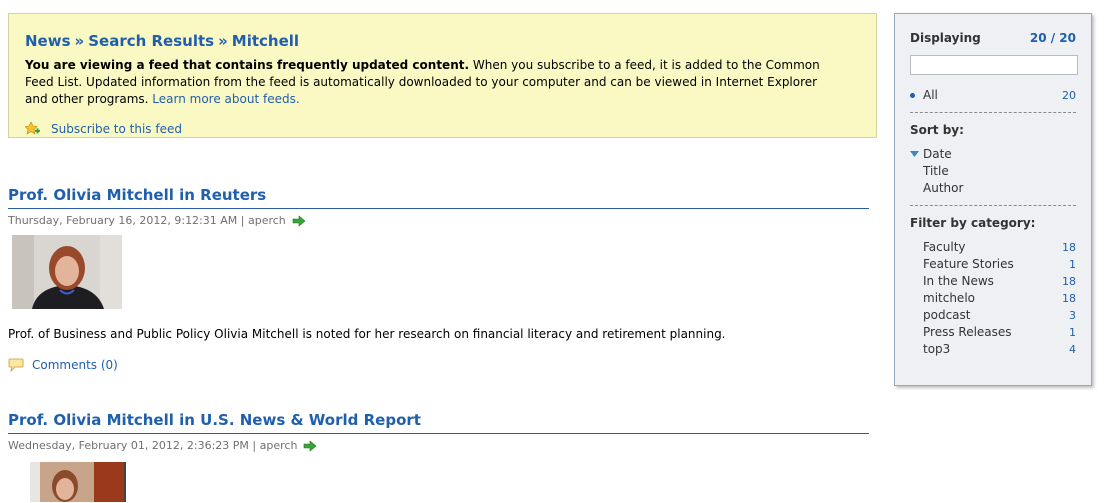  Describe the element at coordinates (16, 365) in the screenshot. I see `speech-bubble-icon` at that location.